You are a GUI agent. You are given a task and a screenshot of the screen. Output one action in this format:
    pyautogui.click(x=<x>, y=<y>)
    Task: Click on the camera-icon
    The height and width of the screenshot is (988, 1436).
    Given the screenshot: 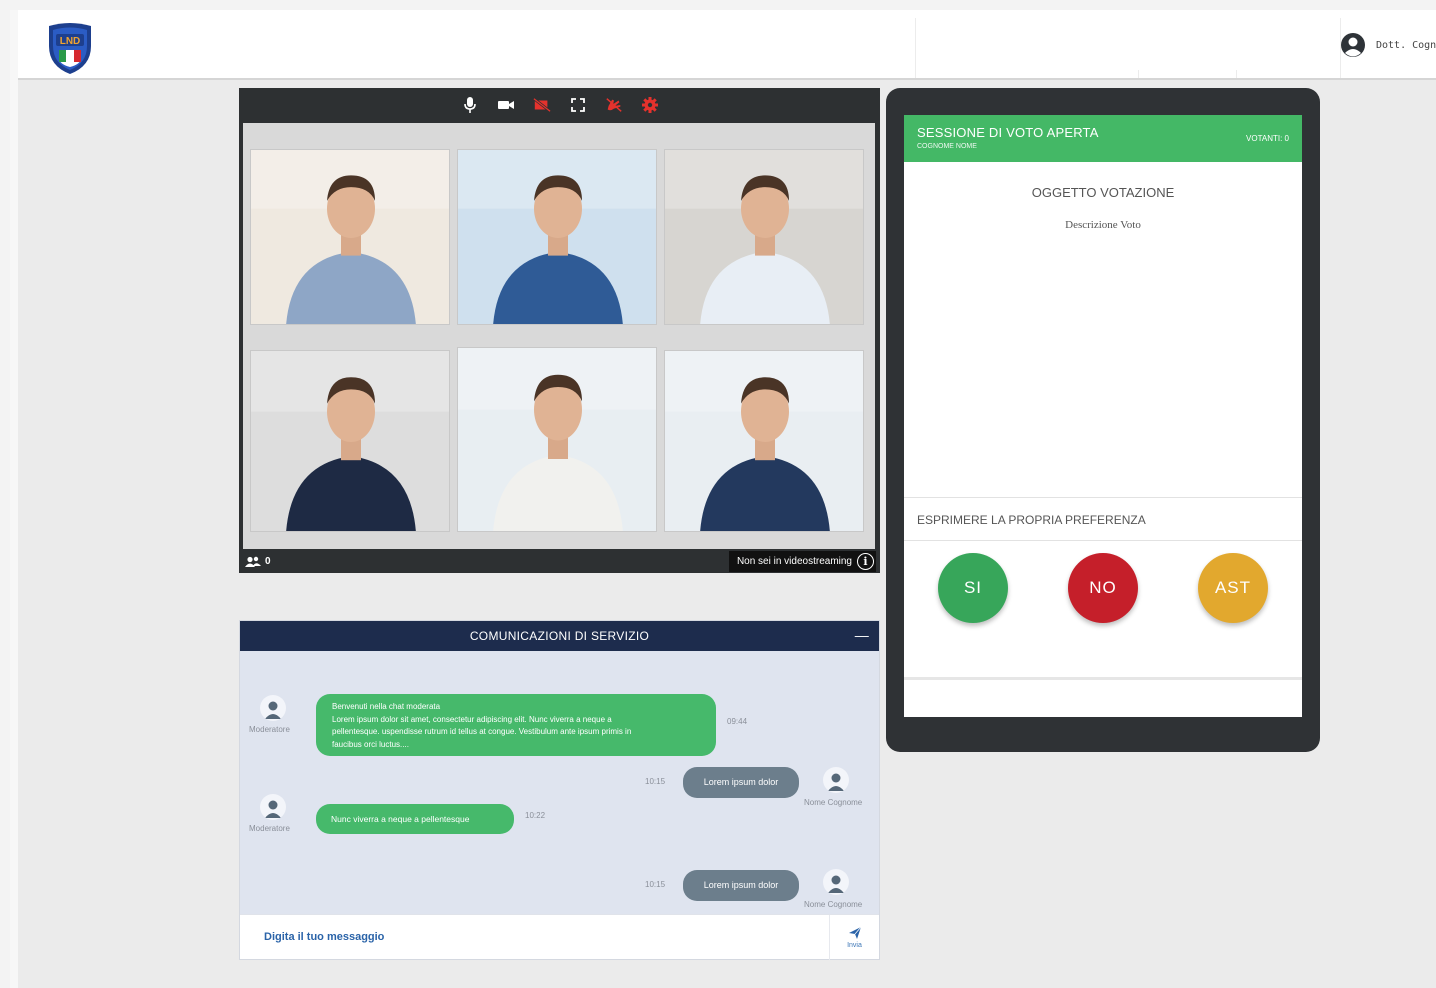 What is the action you would take?
    pyautogui.click(x=506, y=105)
    